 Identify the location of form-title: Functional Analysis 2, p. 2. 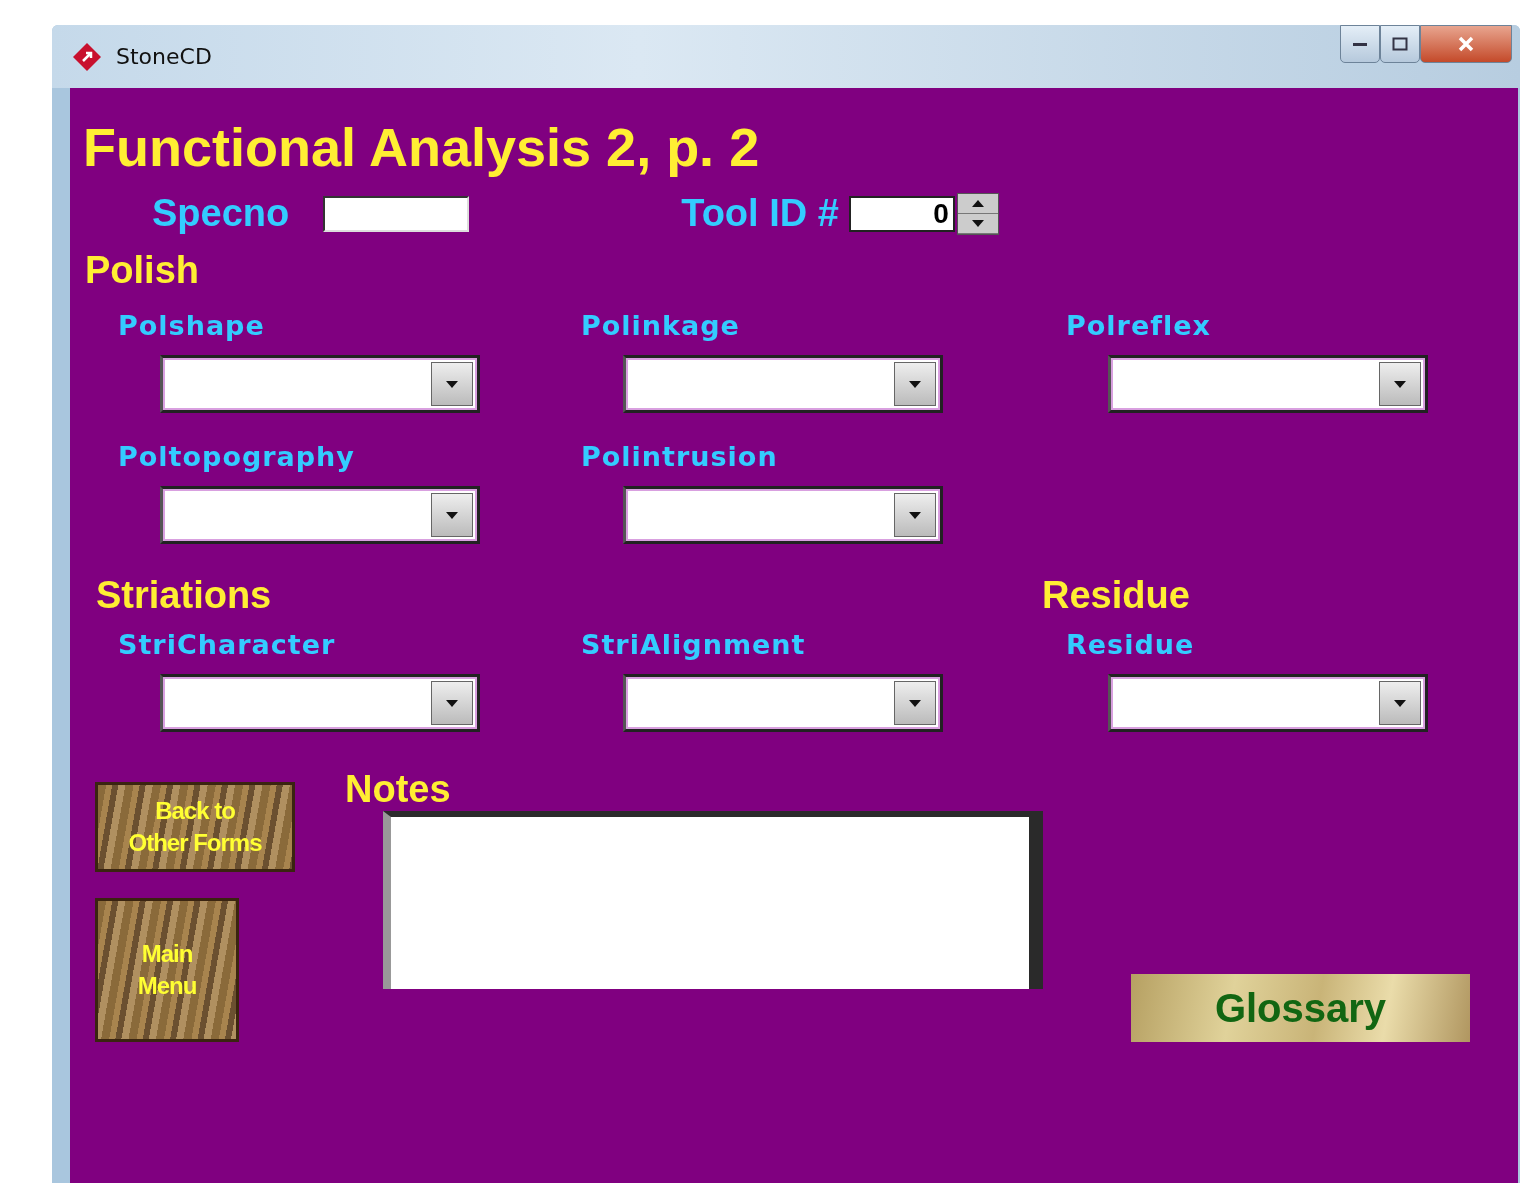
(422, 147).